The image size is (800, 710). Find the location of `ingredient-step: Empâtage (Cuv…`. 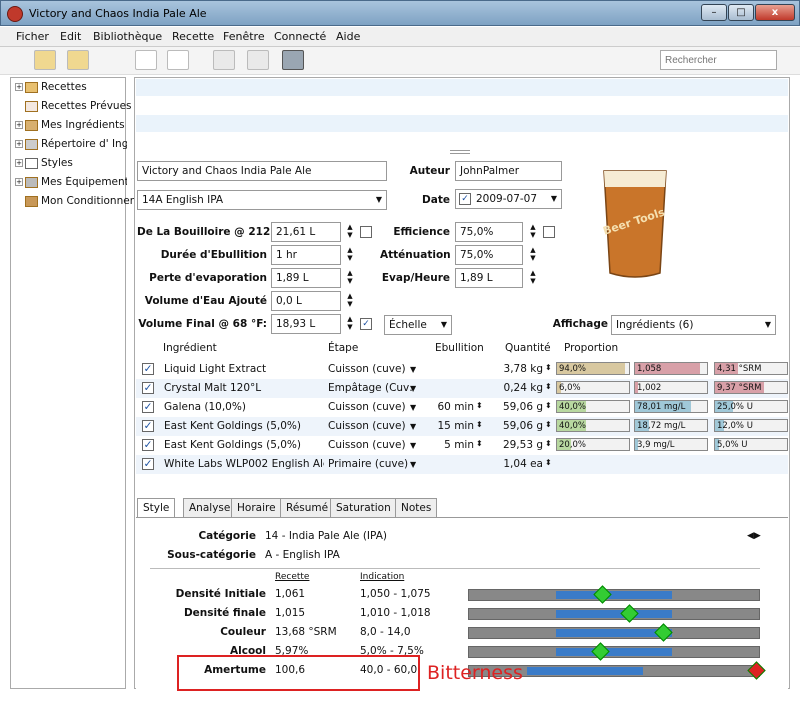

ingredient-step: Empâtage (Cuv… is located at coordinates (370, 388).